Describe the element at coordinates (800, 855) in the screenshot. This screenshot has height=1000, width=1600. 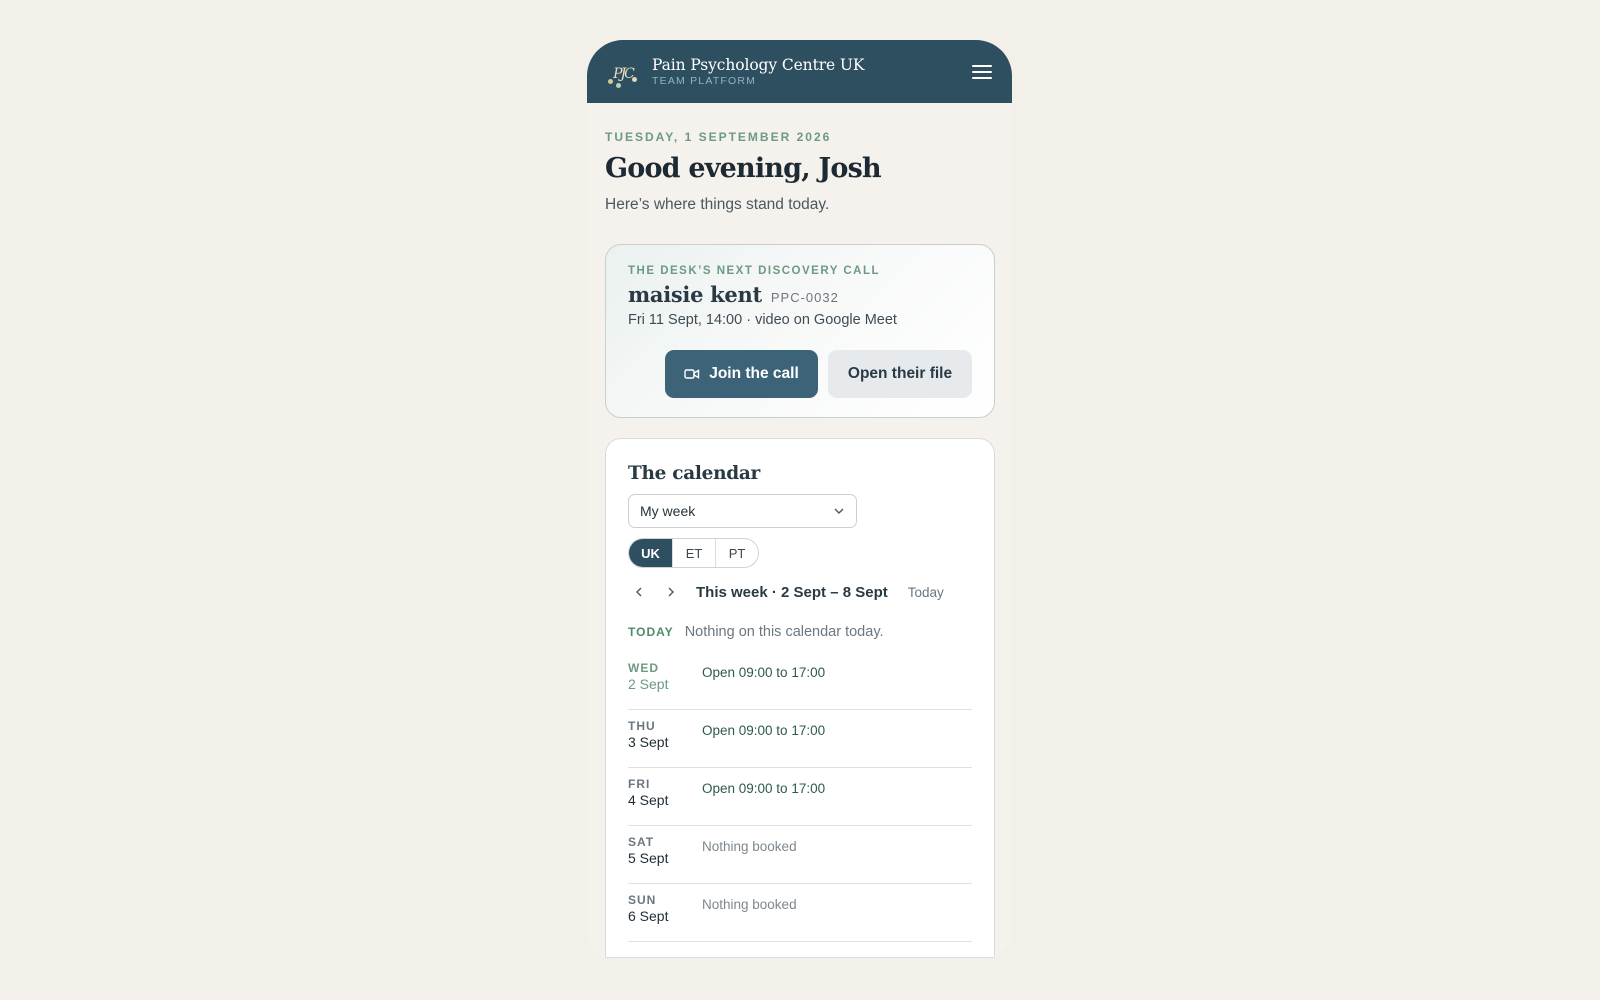
I see `day-row: SAT 5 Sept Nothing booked` at that location.